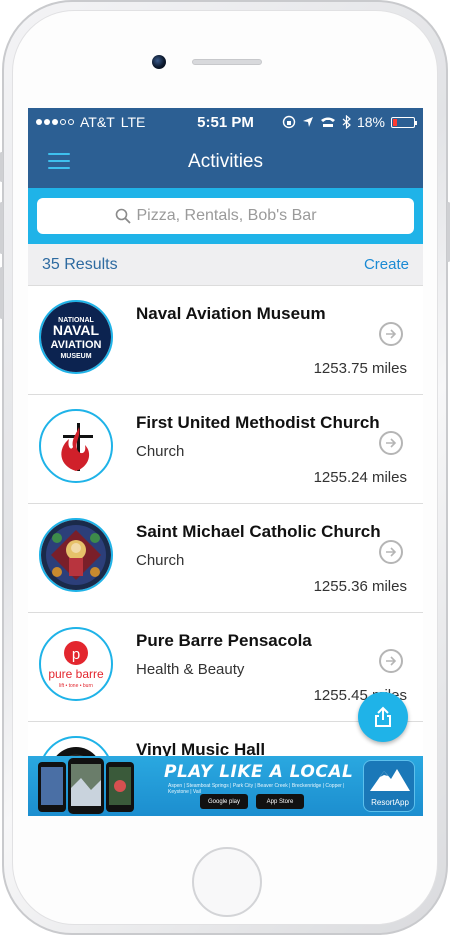  Describe the element at coordinates (76, 686) in the screenshot. I see `pure-barre-tagline: lift • tone • burn` at that location.